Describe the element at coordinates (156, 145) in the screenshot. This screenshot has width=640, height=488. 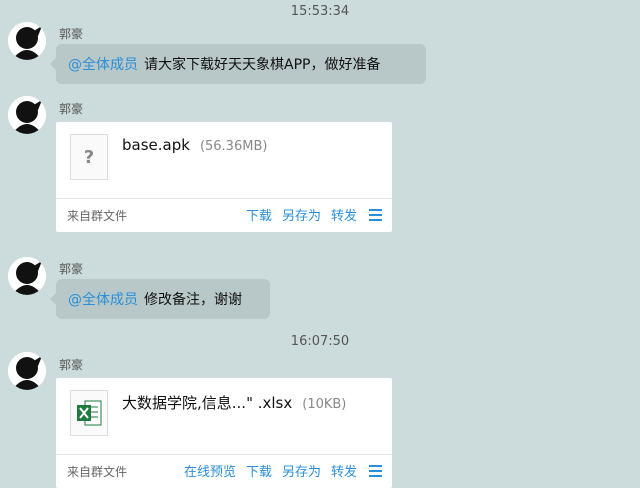
I see `file-name: base.apk` at that location.